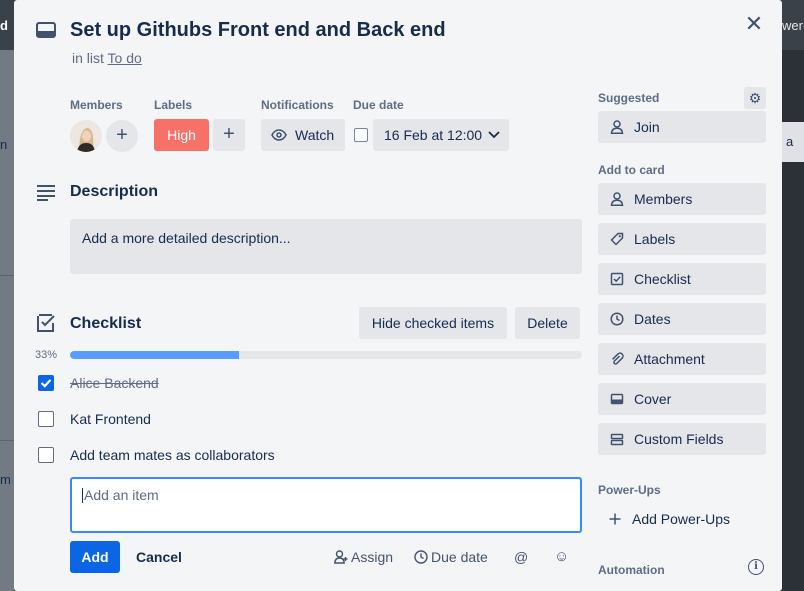  What do you see at coordinates (494, 135) in the screenshot?
I see `chevron-down-icon` at bounding box center [494, 135].